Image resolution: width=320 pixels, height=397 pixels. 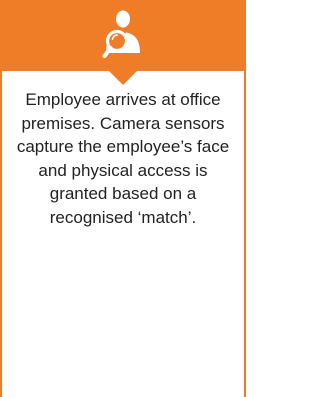 I want to click on card-left-border, so click(x=1, y=234).